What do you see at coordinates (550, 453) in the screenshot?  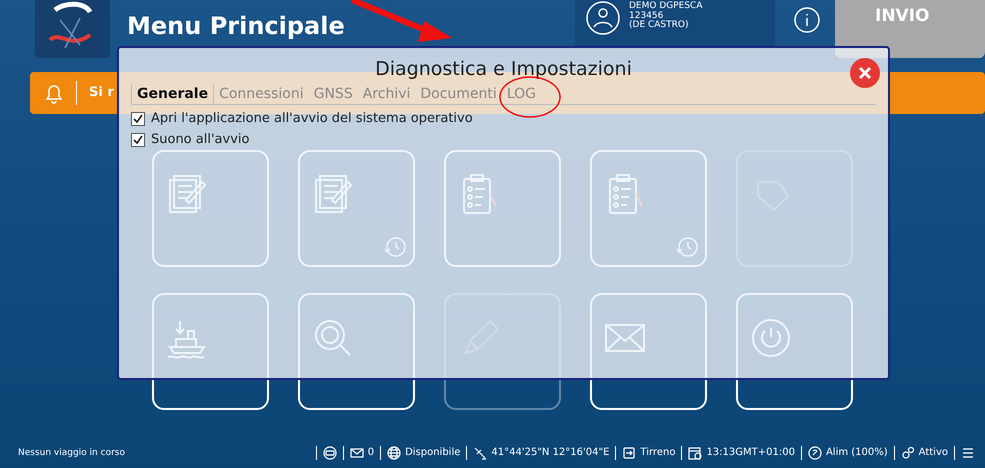 I see `status-text: 41°44'25"N 12°16'04"E` at bounding box center [550, 453].